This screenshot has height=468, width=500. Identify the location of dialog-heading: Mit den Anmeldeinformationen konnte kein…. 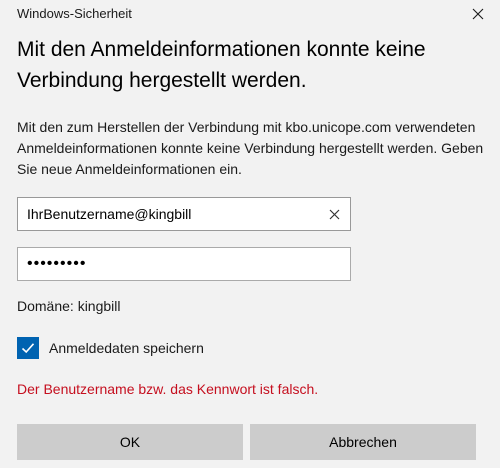
(221, 65).